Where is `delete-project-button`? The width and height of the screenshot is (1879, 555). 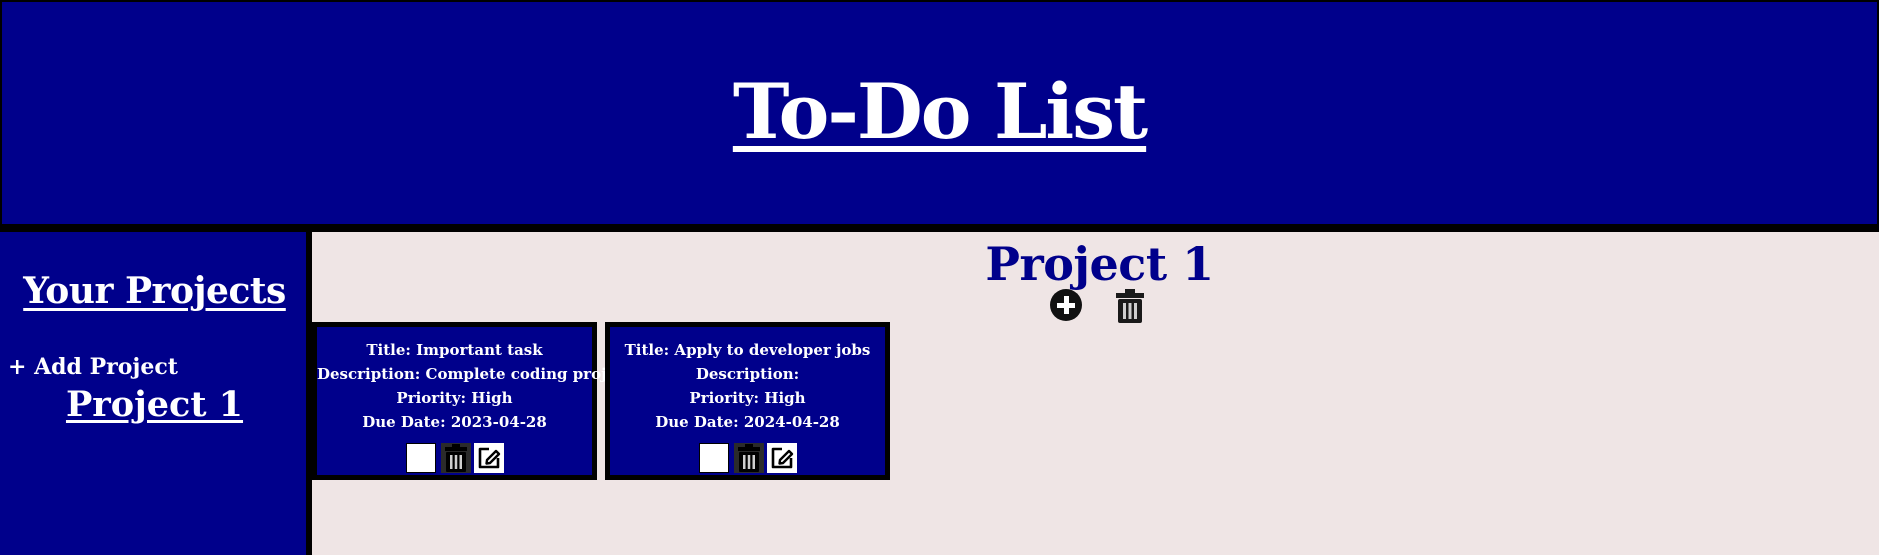 delete-project-button is located at coordinates (1130, 308).